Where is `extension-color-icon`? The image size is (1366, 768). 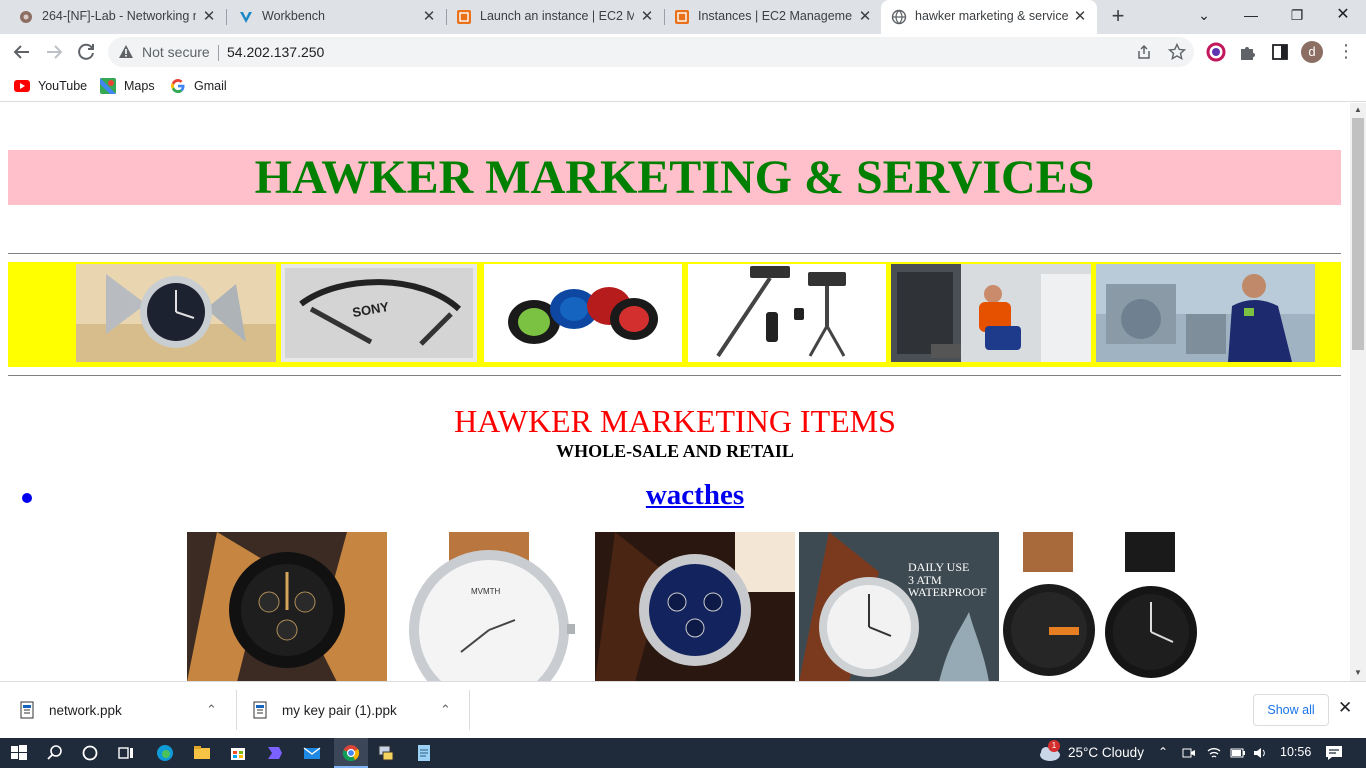 extension-color-icon is located at coordinates (1216, 52).